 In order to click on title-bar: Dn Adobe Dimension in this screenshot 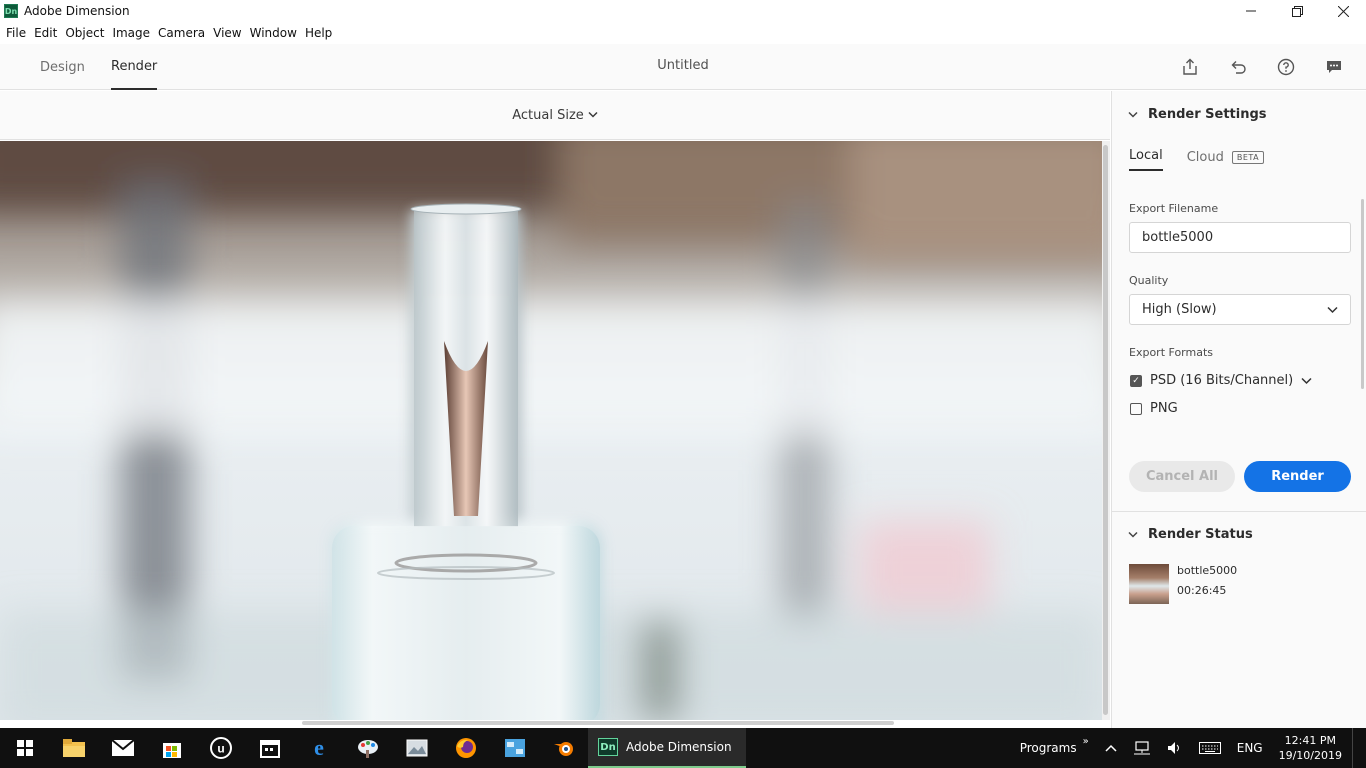, I will do `click(683, 11)`.